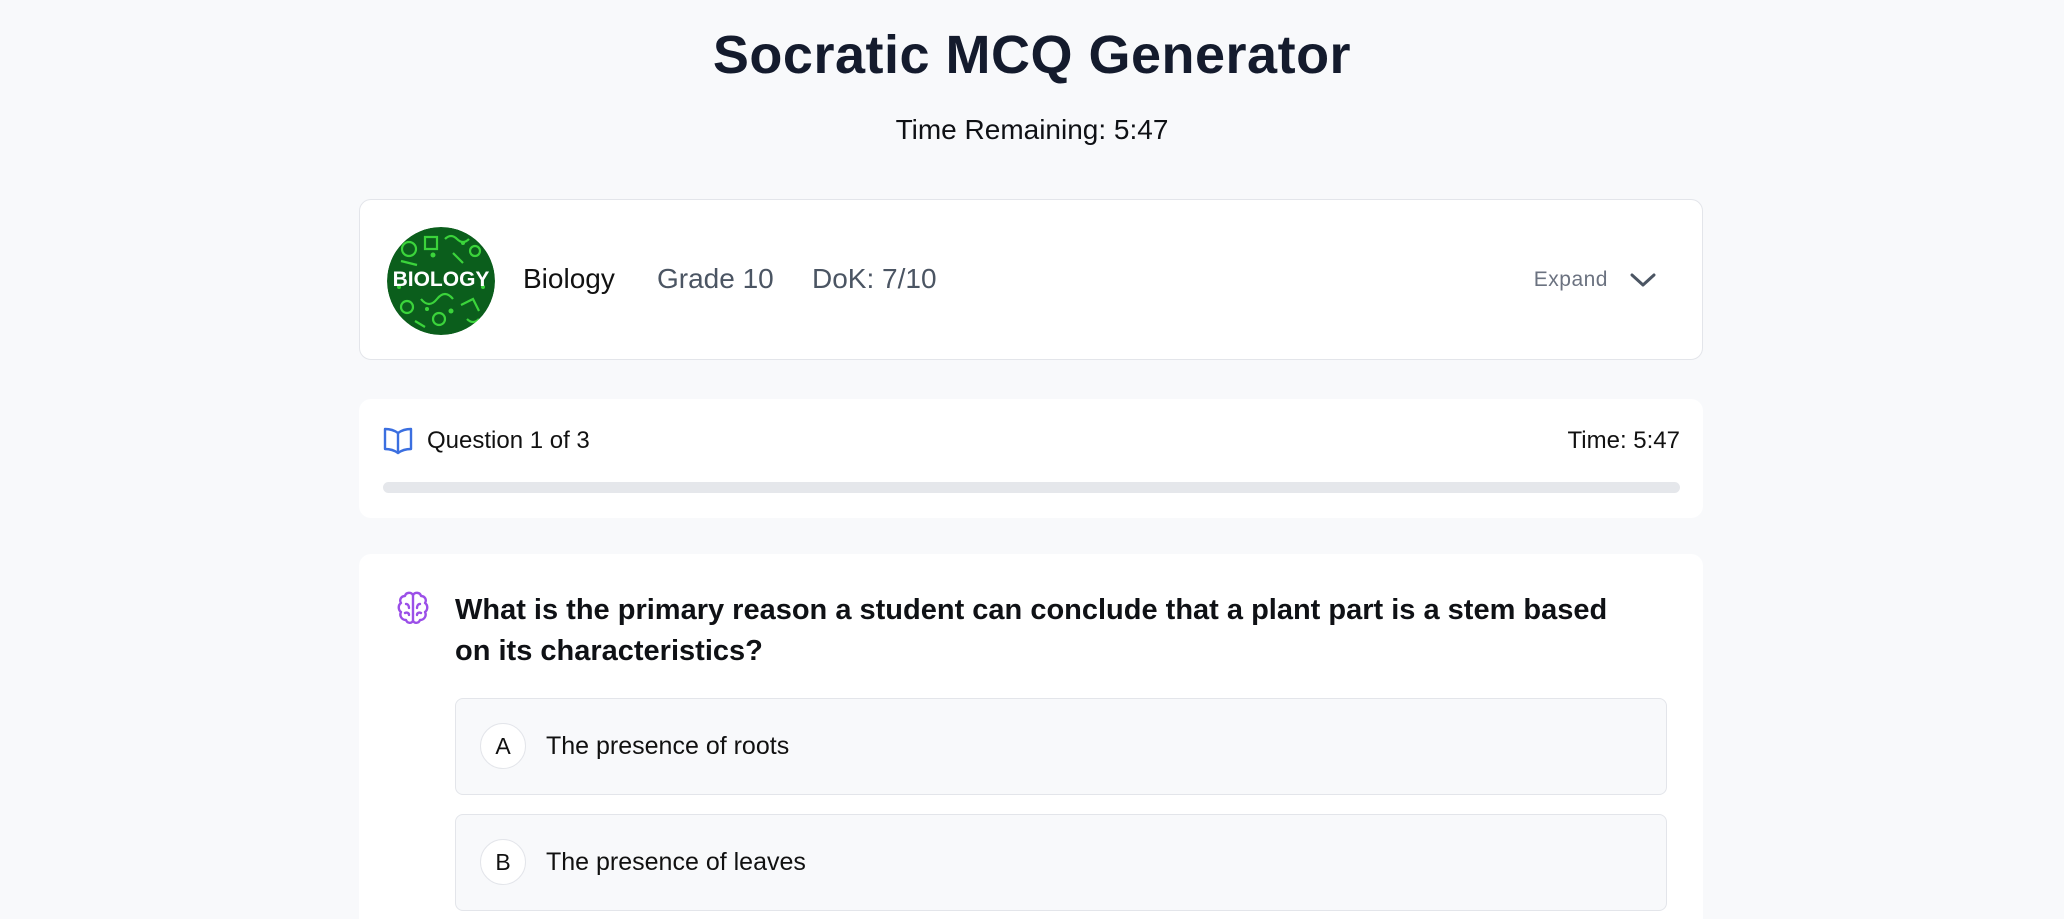 Image resolution: width=2064 pixels, height=919 pixels. I want to click on question-counter: Question 1 of 3, so click(508, 440).